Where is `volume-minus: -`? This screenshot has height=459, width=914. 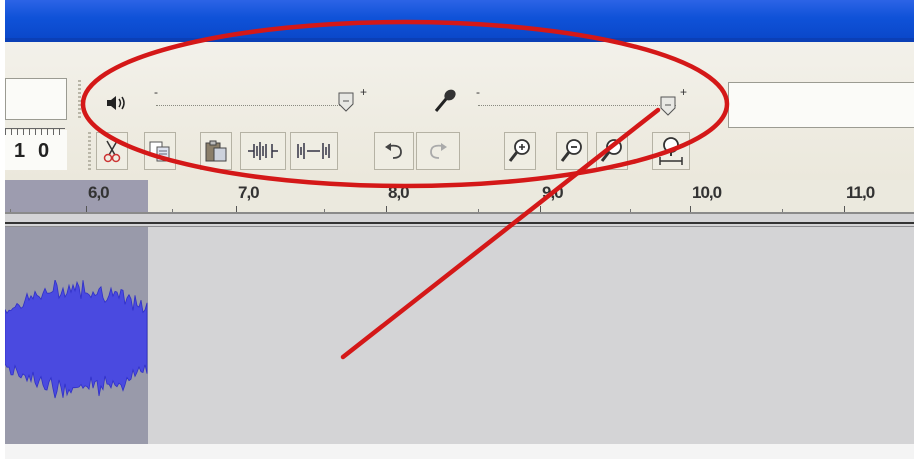 volume-minus: - is located at coordinates (156, 92).